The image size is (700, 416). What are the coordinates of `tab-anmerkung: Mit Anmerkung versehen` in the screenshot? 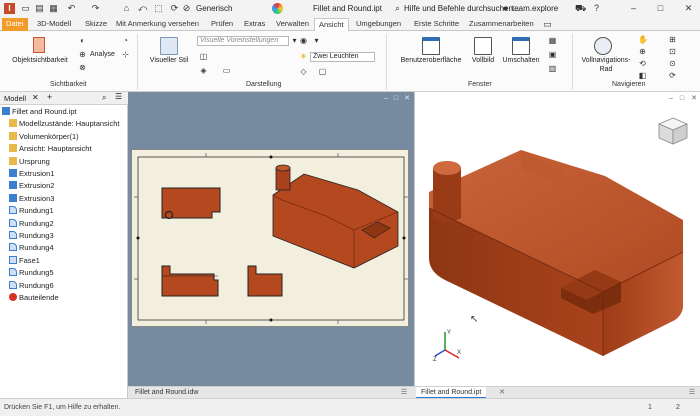 It's located at (157, 24).